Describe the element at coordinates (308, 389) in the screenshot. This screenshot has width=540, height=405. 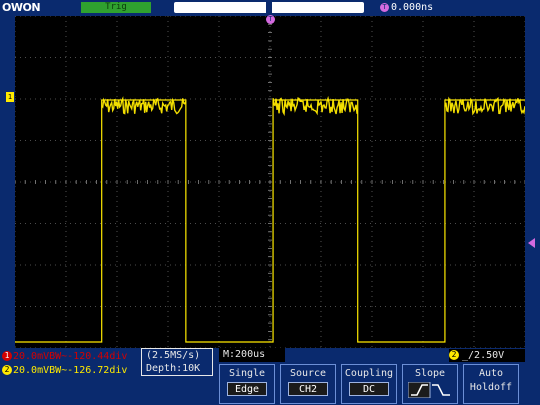
I see `menu-source-value: CH2` at that location.